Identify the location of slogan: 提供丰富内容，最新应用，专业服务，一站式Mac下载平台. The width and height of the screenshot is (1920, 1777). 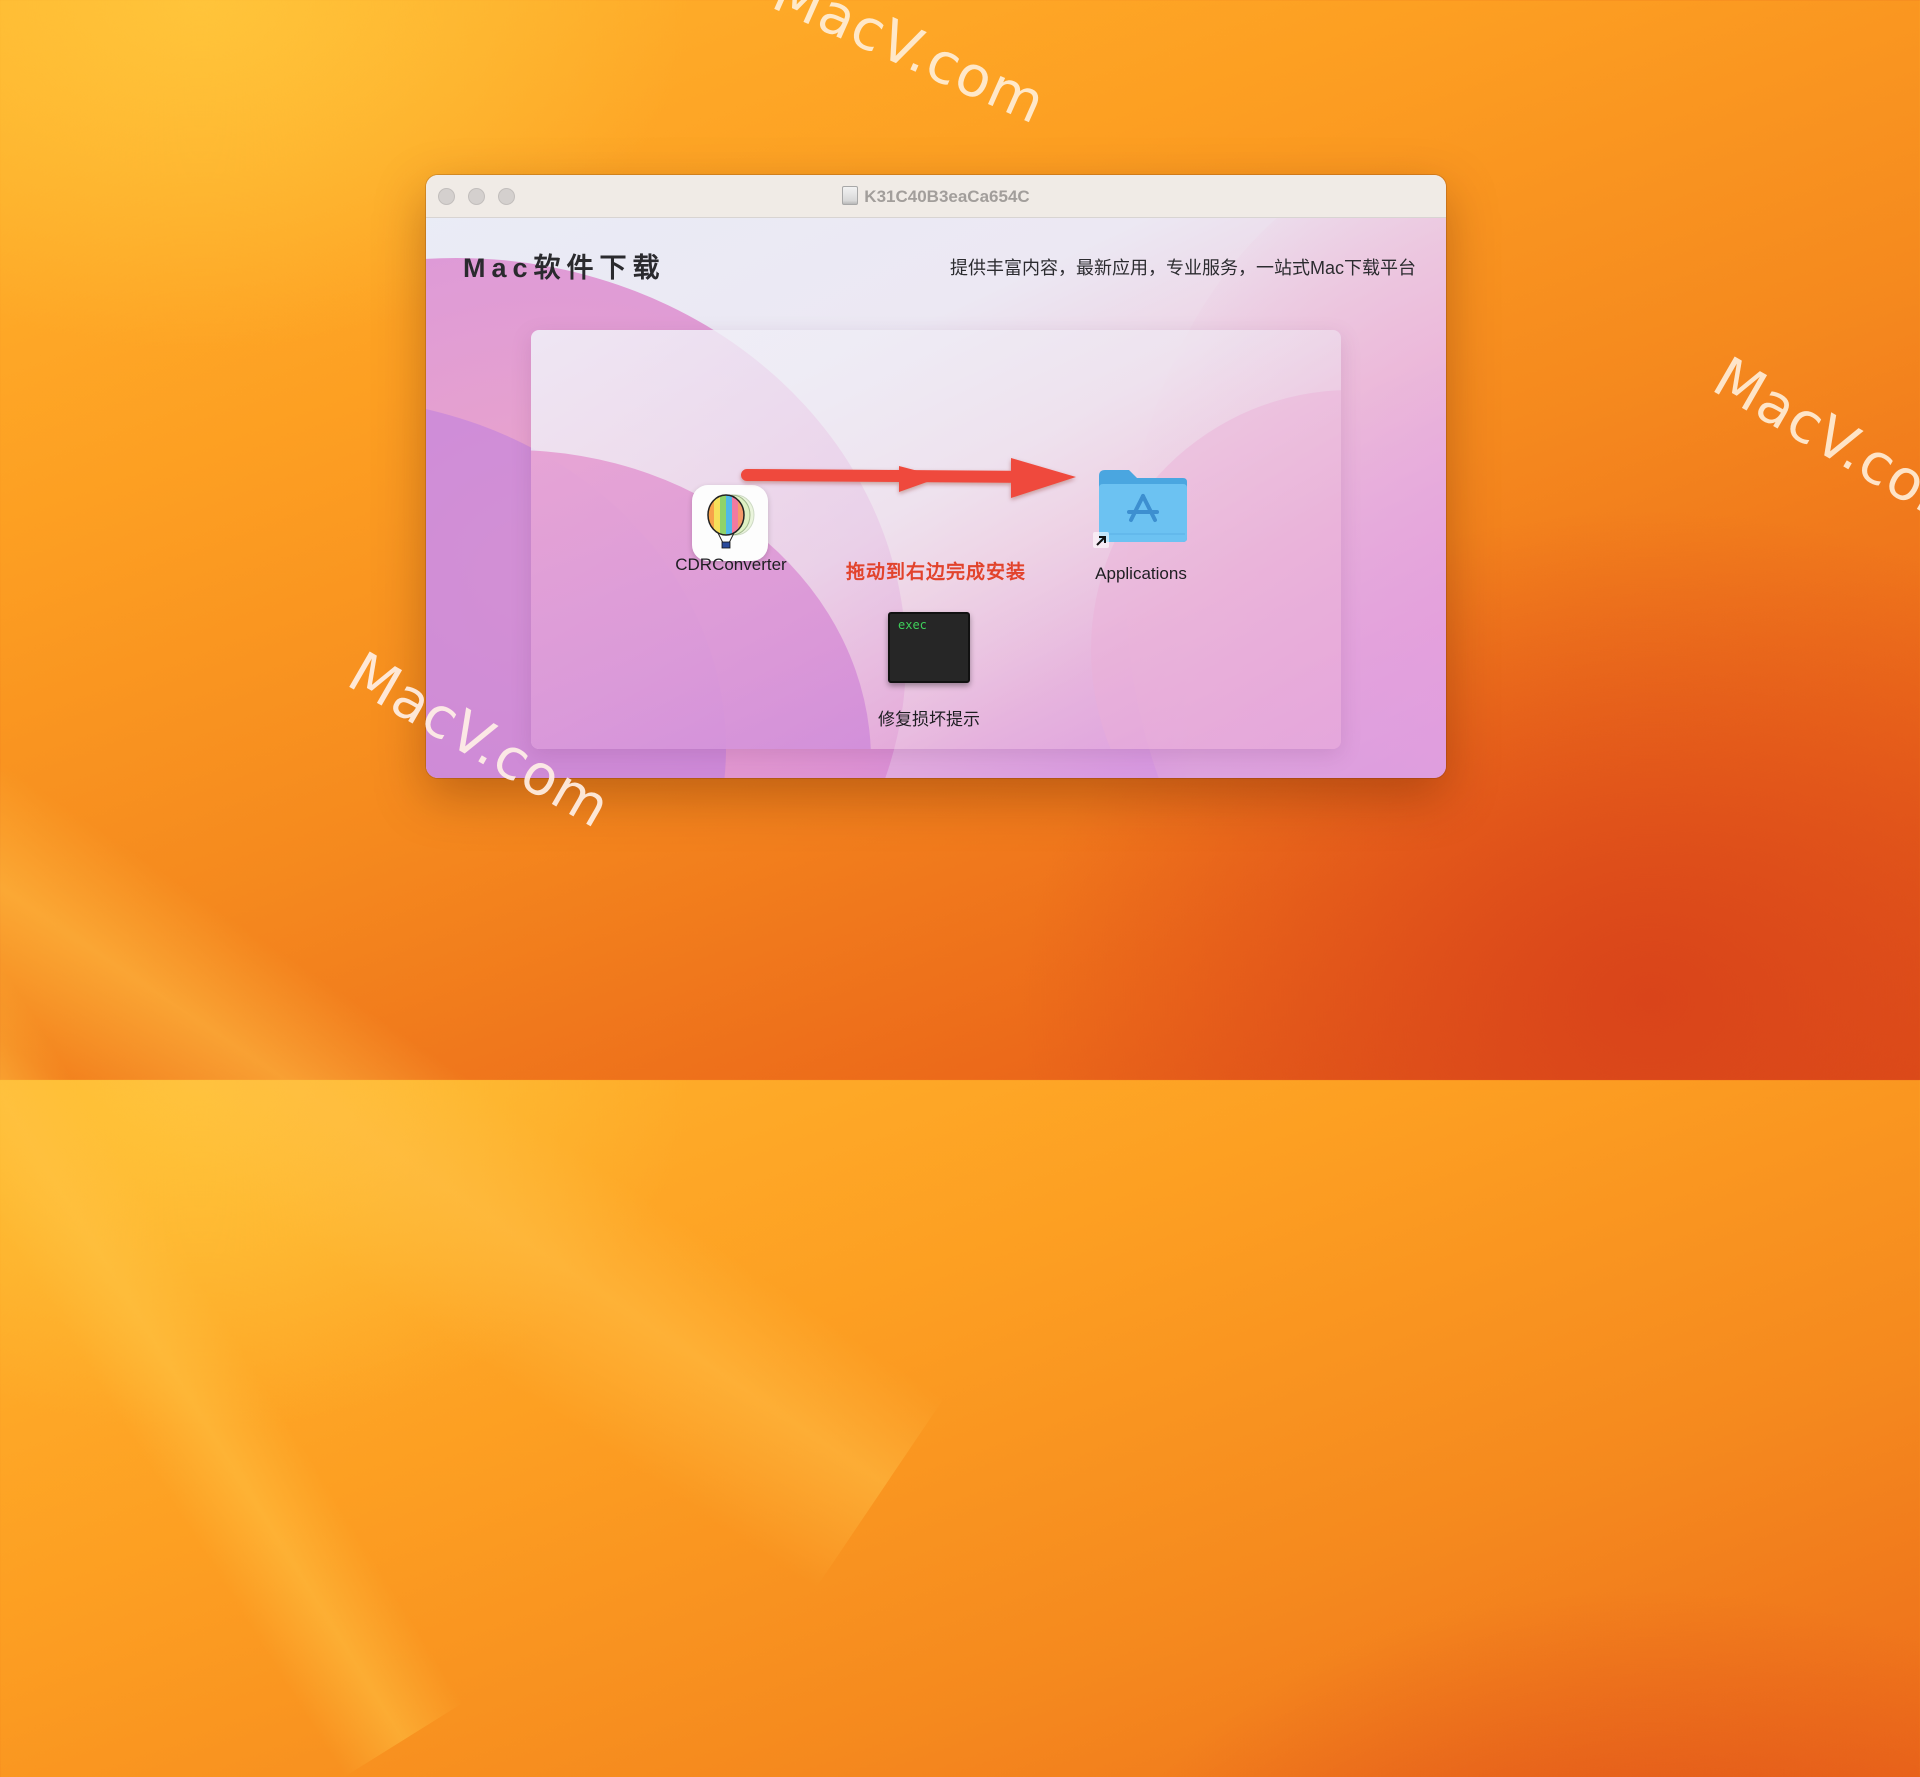
(1183, 267).